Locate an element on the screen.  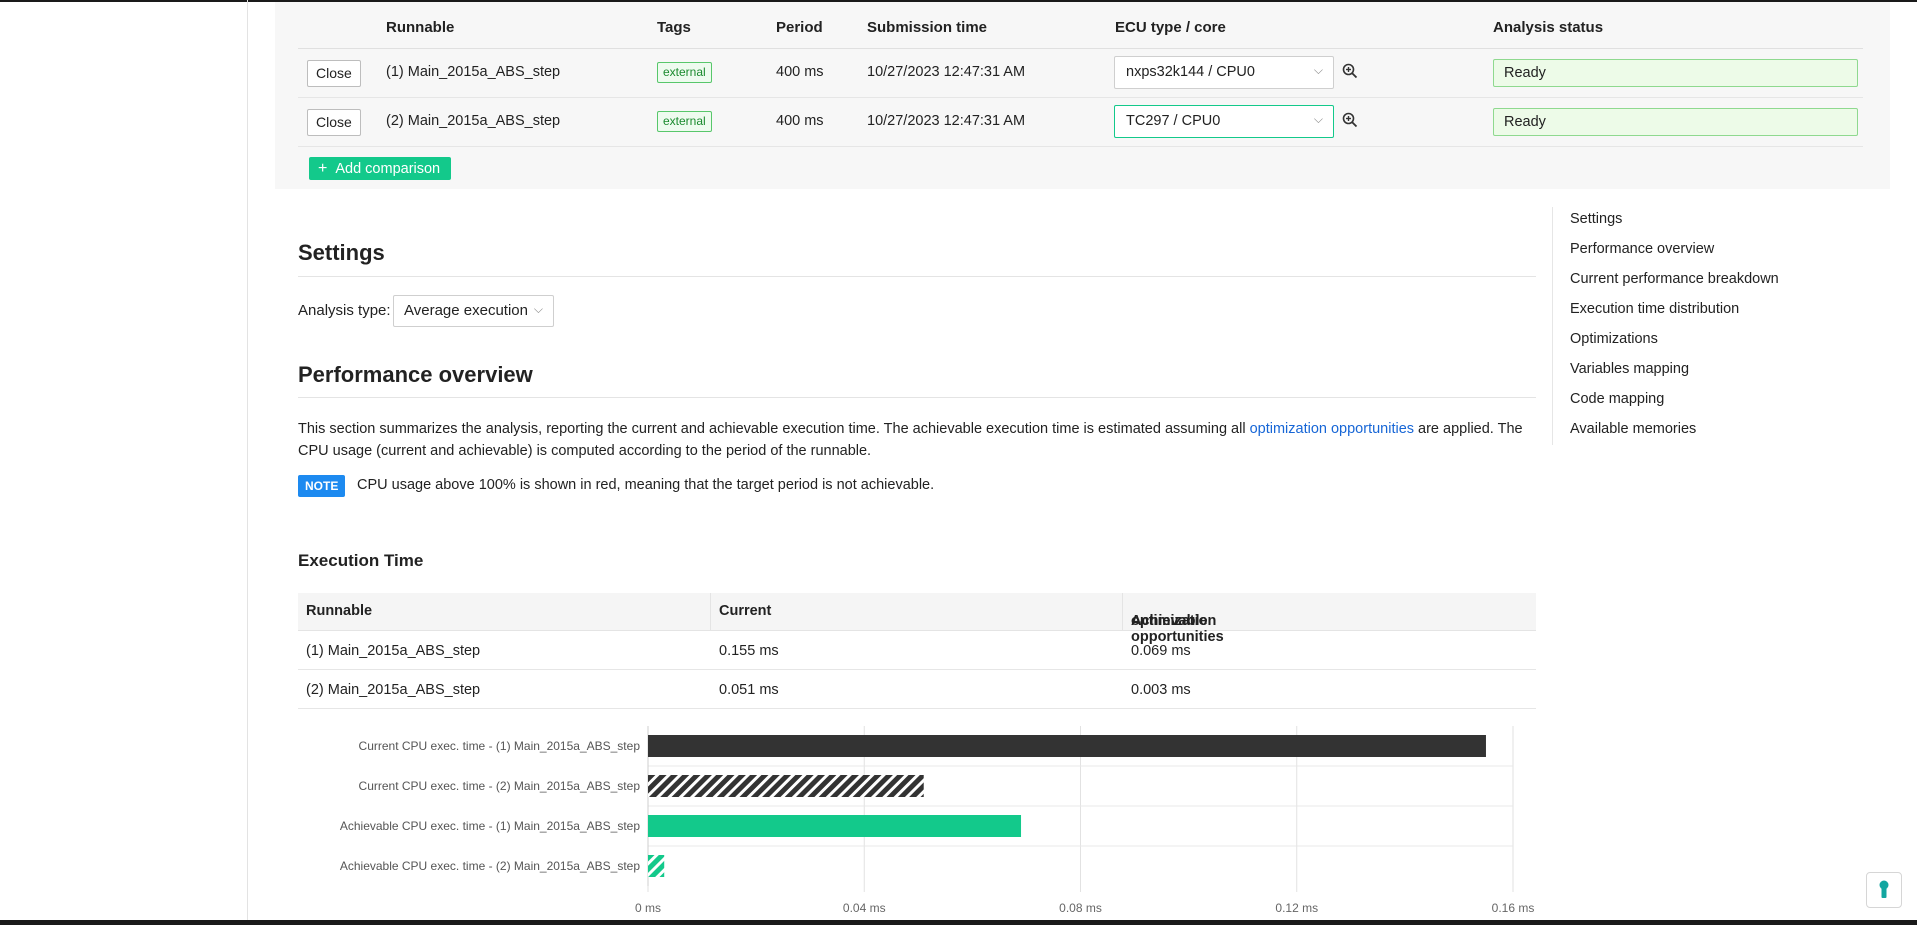
execution-time-heading: Execution Time is located at coordinates (361, 560).